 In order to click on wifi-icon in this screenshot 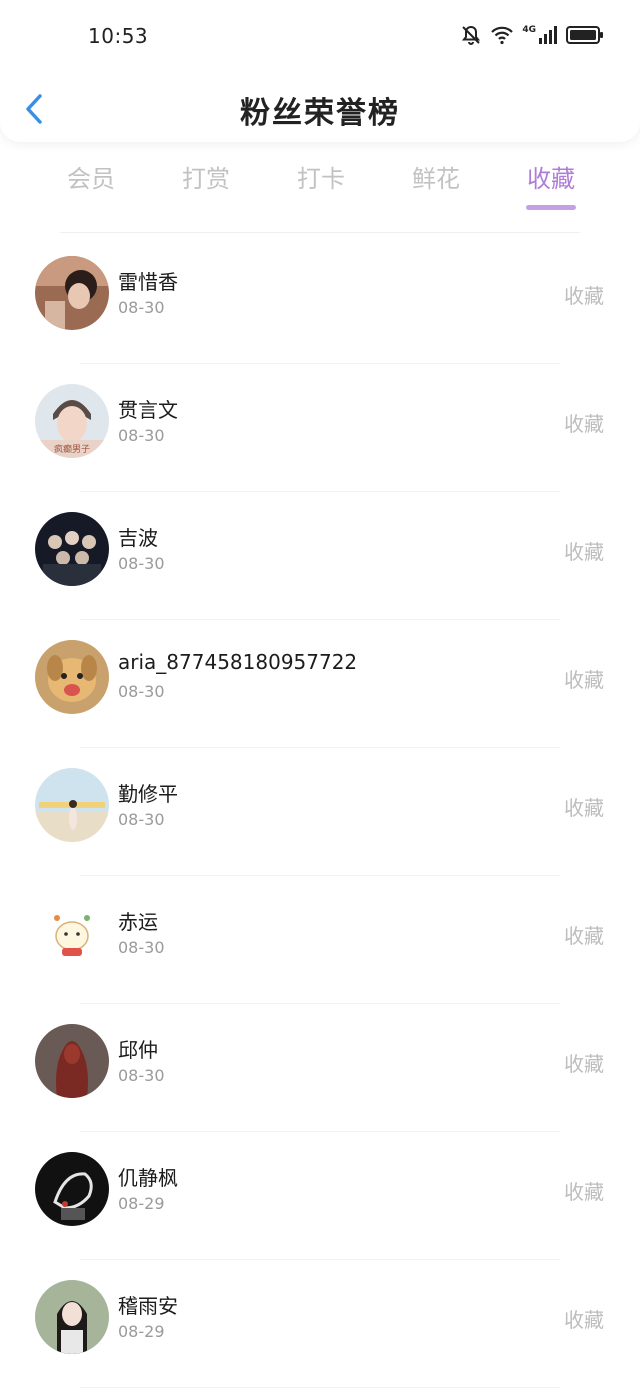, I will do `click(502, 35)`.